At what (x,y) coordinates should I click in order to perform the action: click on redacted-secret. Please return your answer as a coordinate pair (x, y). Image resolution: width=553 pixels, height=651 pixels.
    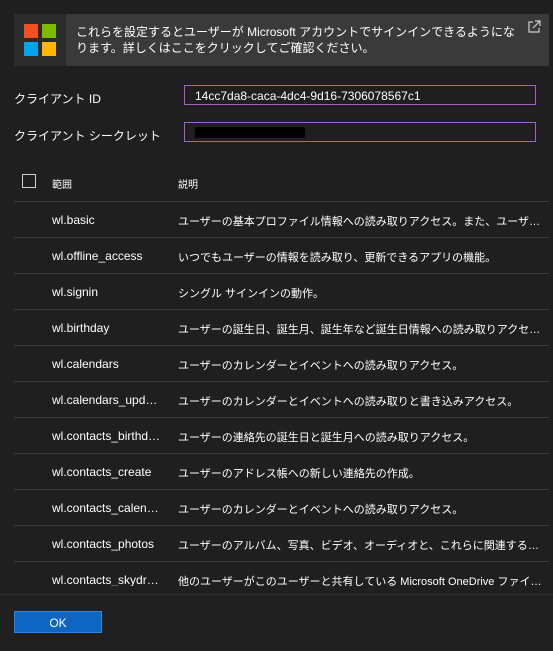
    Looking at the image, I should click on (250, 132).